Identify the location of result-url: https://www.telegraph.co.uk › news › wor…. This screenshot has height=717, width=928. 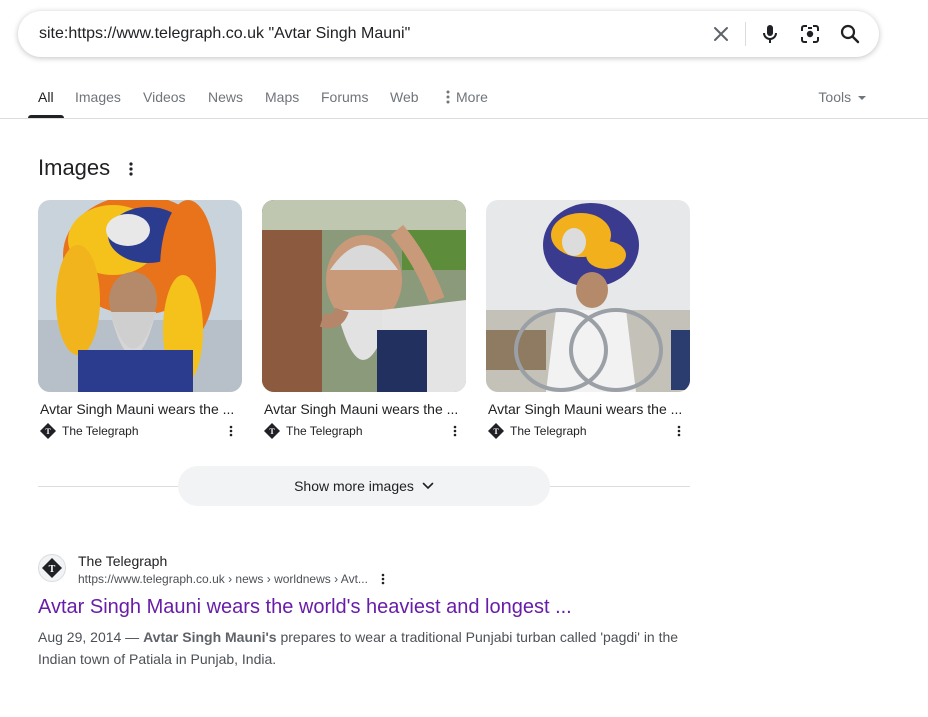
(223, 579).